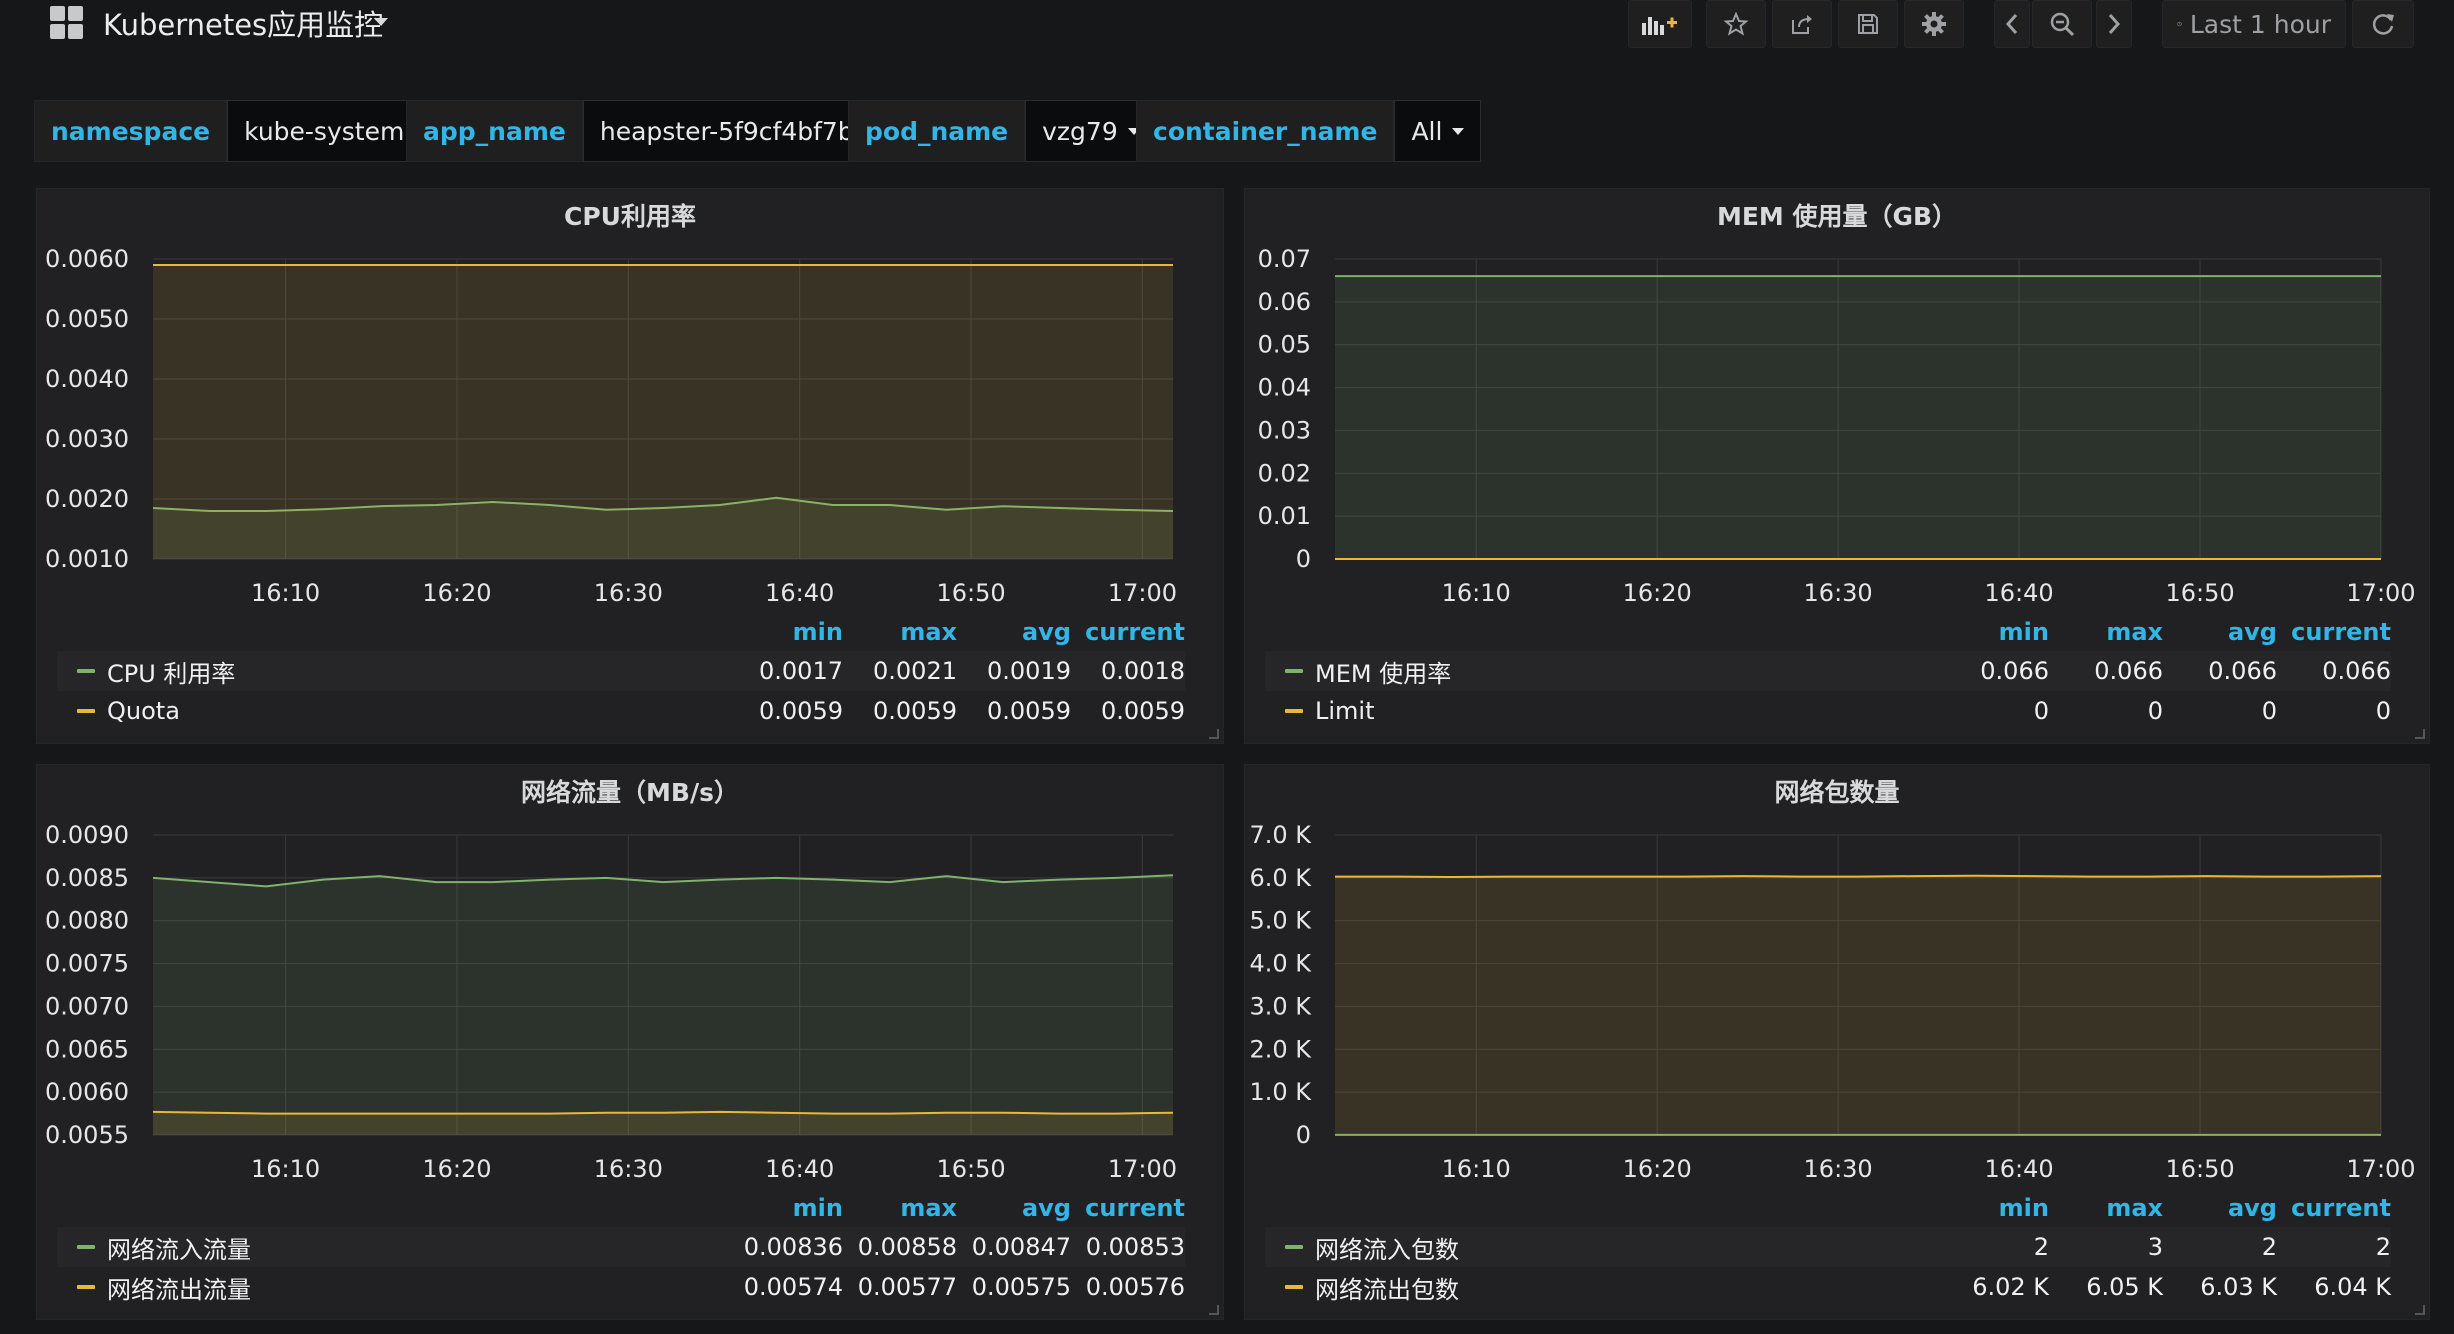  What do you see at coordinates (1303, 1135) in the screenshot?
I see `y-tick-label: 0` at bounding box center [1303, 1135].